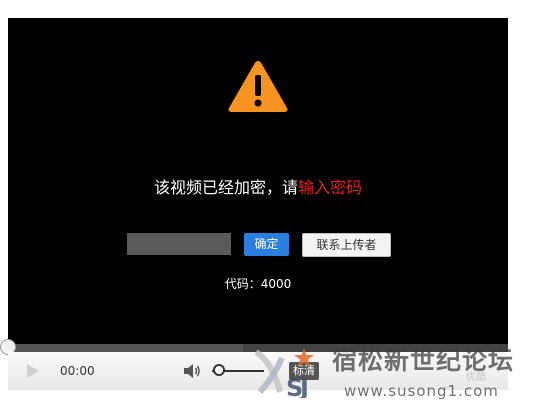  I want to click on time-display: 00:00, so click(77, 371).